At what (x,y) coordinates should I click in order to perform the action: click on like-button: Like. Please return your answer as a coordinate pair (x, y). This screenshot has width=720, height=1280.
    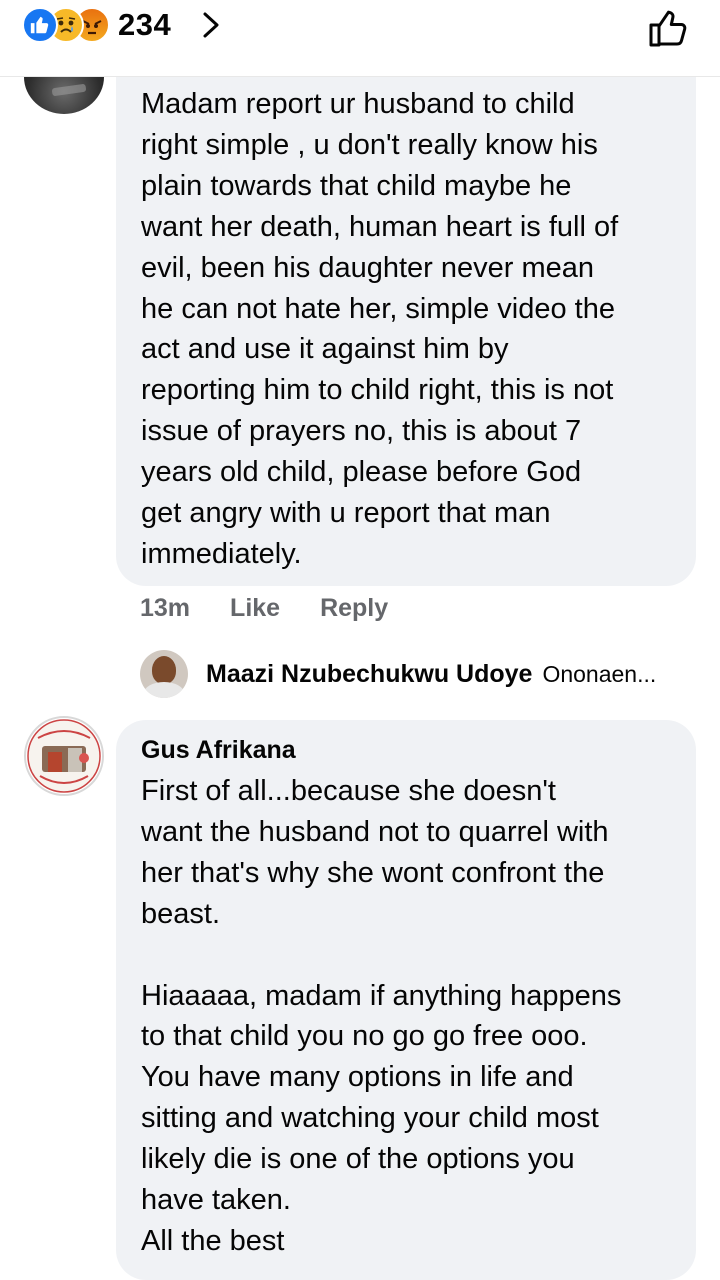
    Looking at the image, I should click on (255, 608).